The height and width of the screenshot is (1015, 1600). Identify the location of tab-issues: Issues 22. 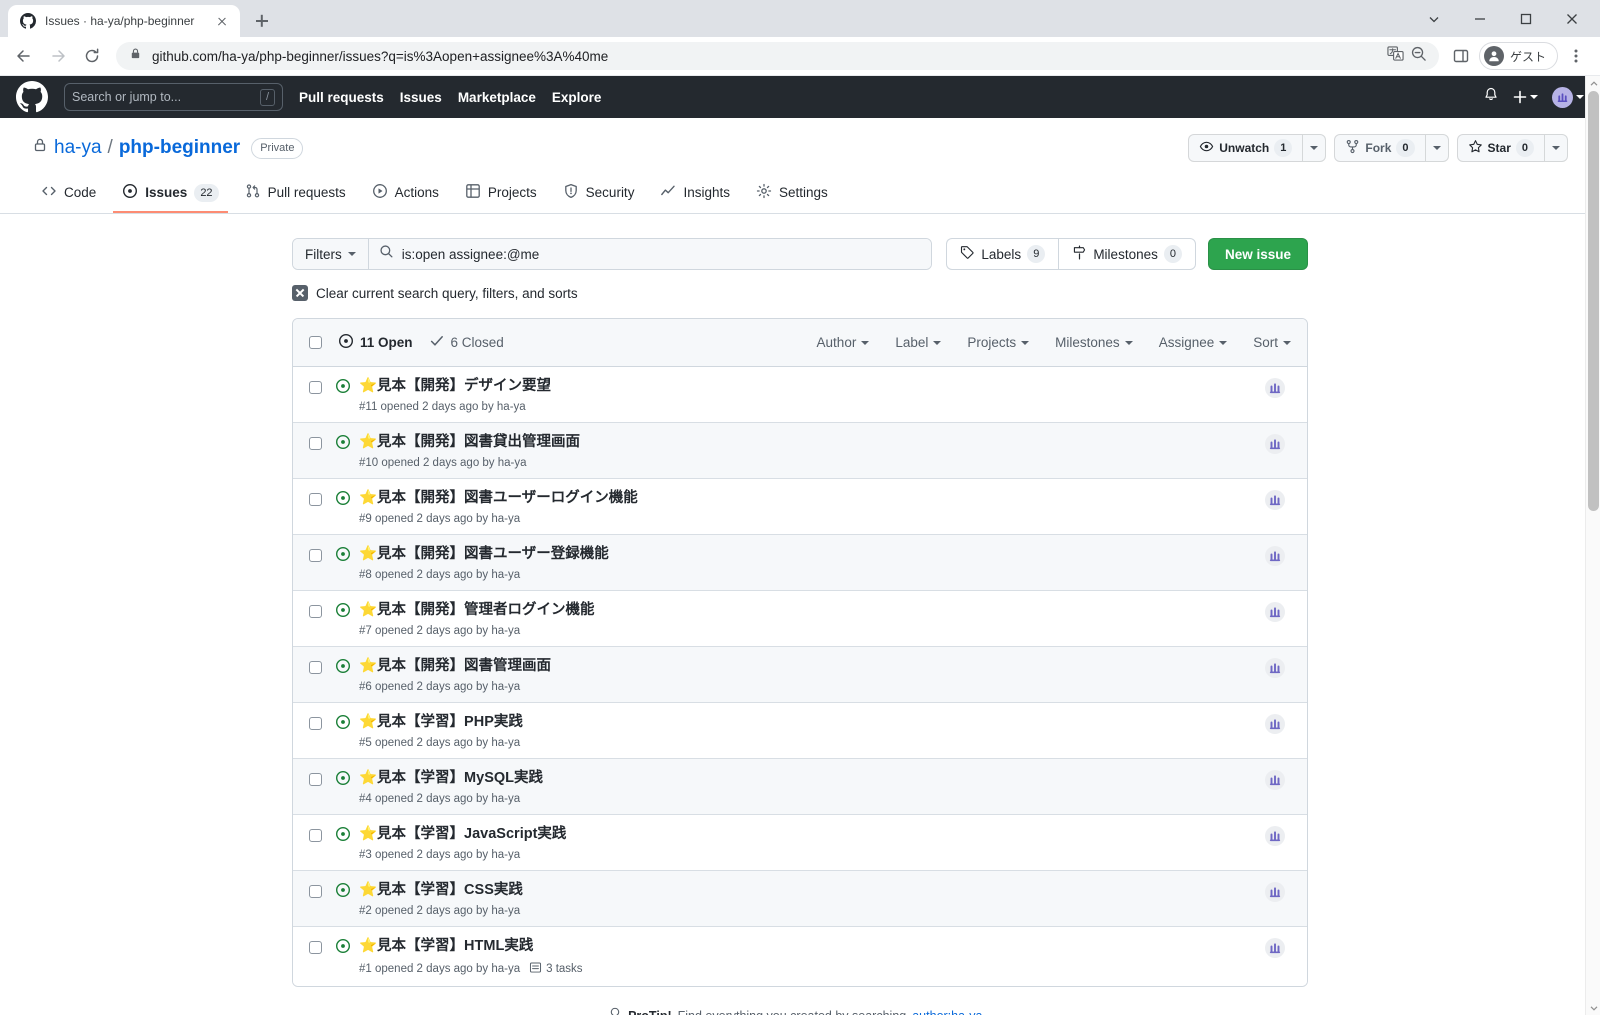
(170, 194).